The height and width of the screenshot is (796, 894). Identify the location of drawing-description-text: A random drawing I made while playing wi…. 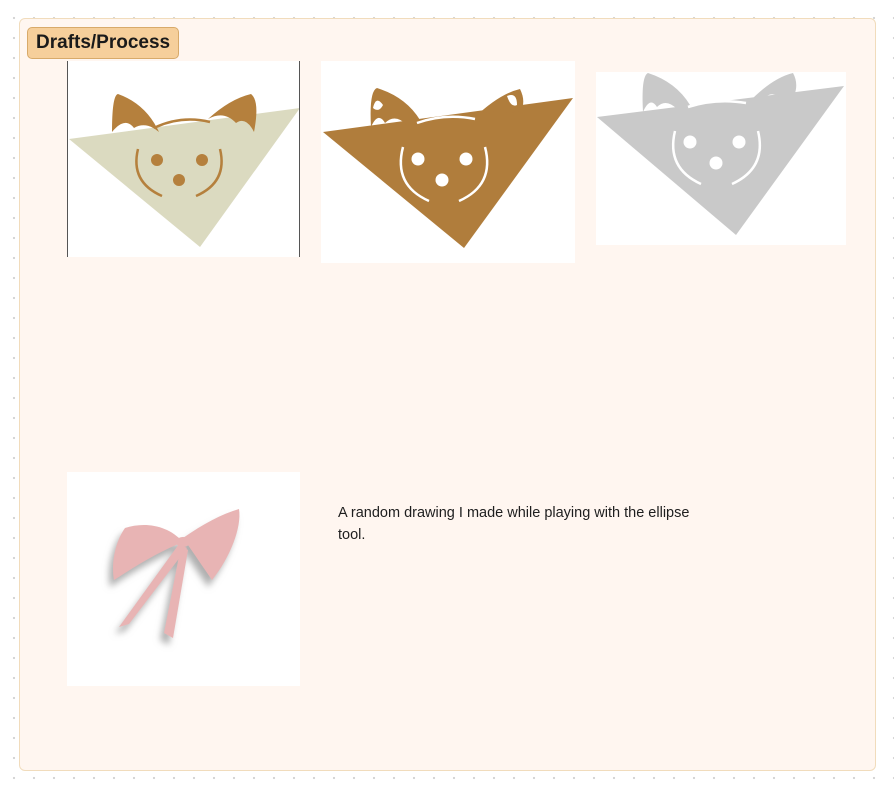
(514, 524).